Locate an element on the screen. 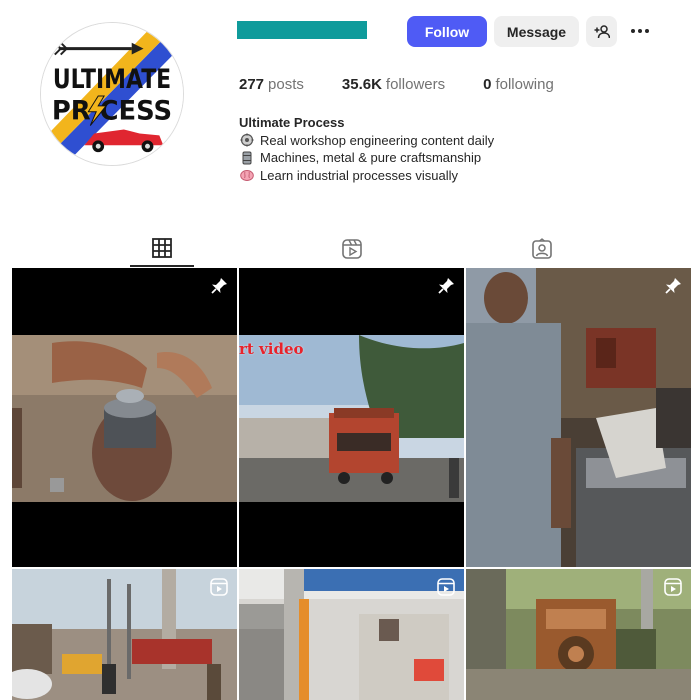 This screenshot has width=700, height=700. tab-reels is located at coordinates (352, 248).